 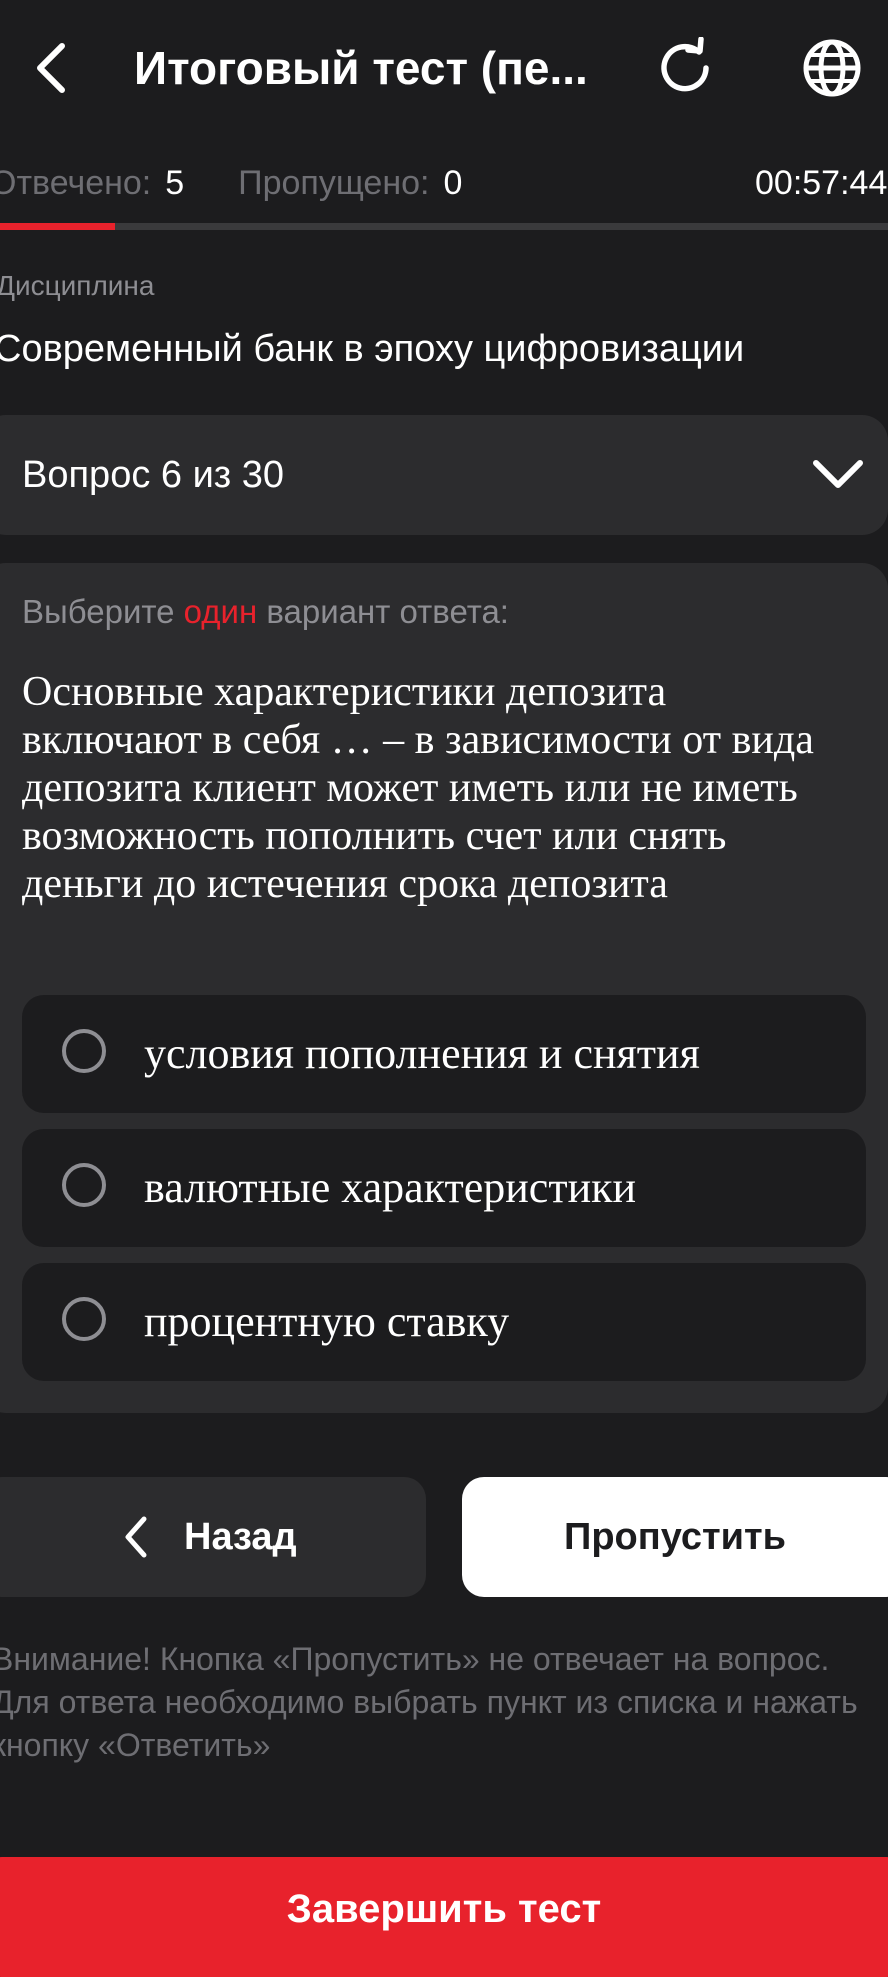 What do you see at coordinates (685, 64) in the screenshot?
I see `refresh-icon` at bounding box center [685, 64].